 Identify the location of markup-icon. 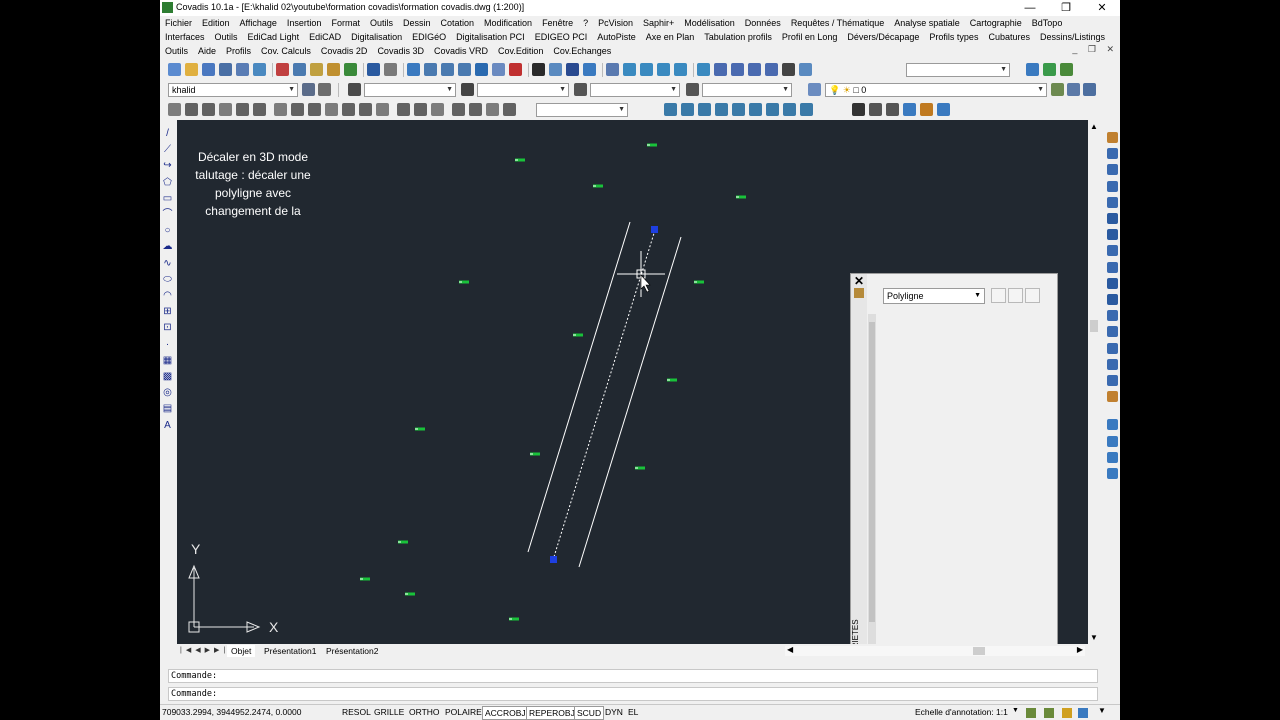
(555, 69).